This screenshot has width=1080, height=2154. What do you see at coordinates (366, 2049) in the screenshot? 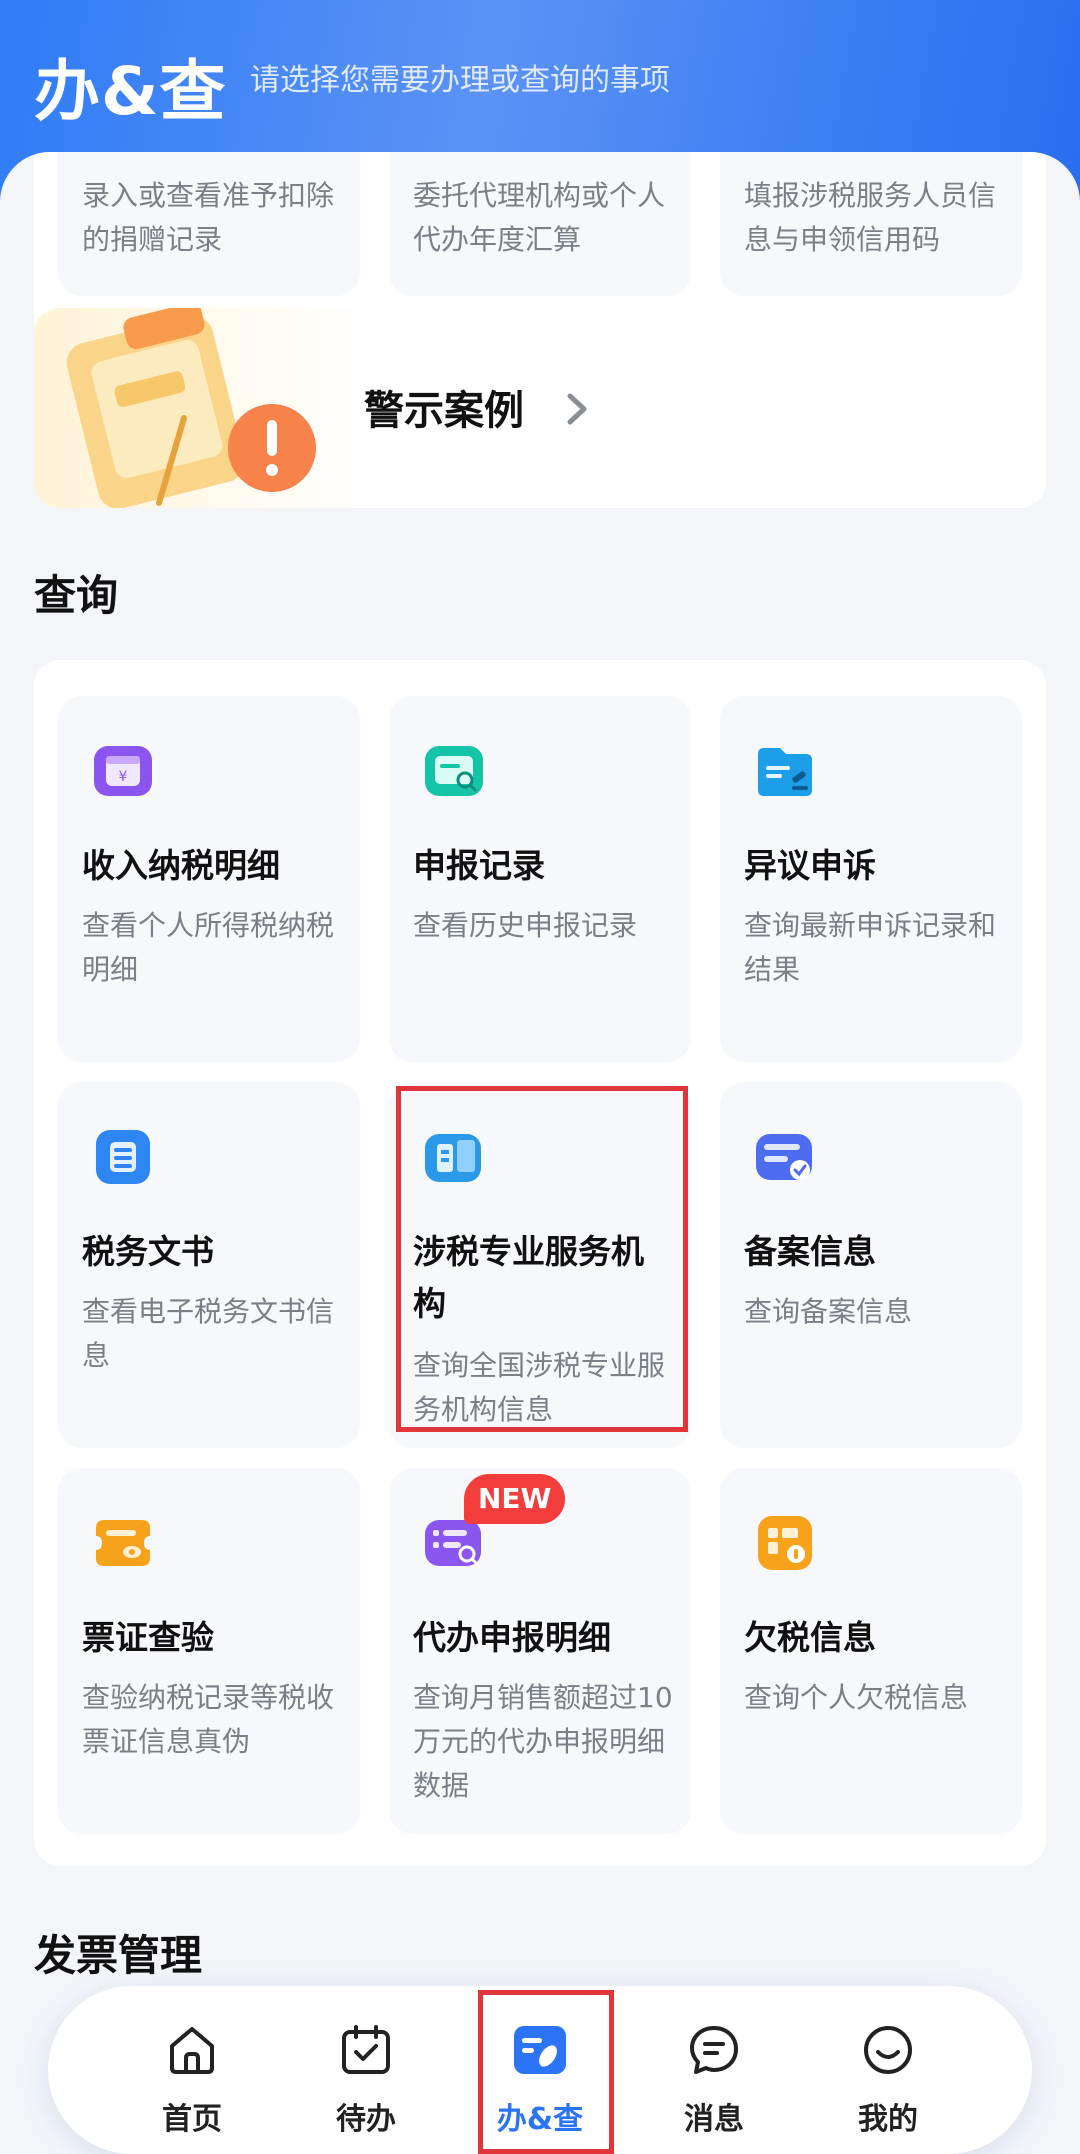
I see `todo-icon` at bounding box center [366, 2049].